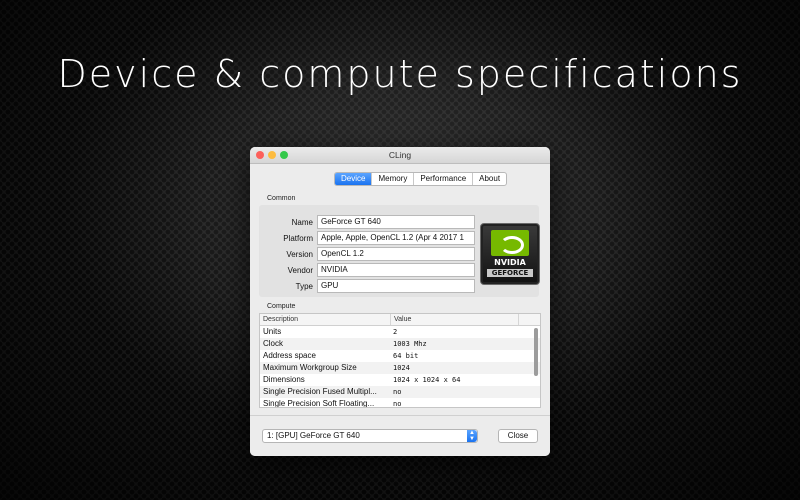 This screenshot has height=500, width=800. Describe the element at coordinates (510, 273) in the screenshot. I see `geforce-brand-text: GEFORCE` at that location.